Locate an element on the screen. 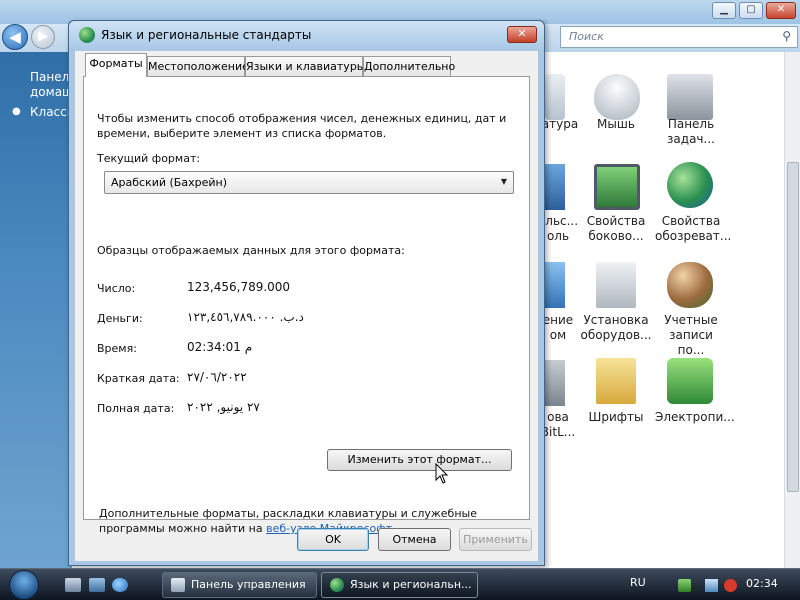  control-panel-sidebar: Панель домаш ● Класси is located at coordinates (38, 310).